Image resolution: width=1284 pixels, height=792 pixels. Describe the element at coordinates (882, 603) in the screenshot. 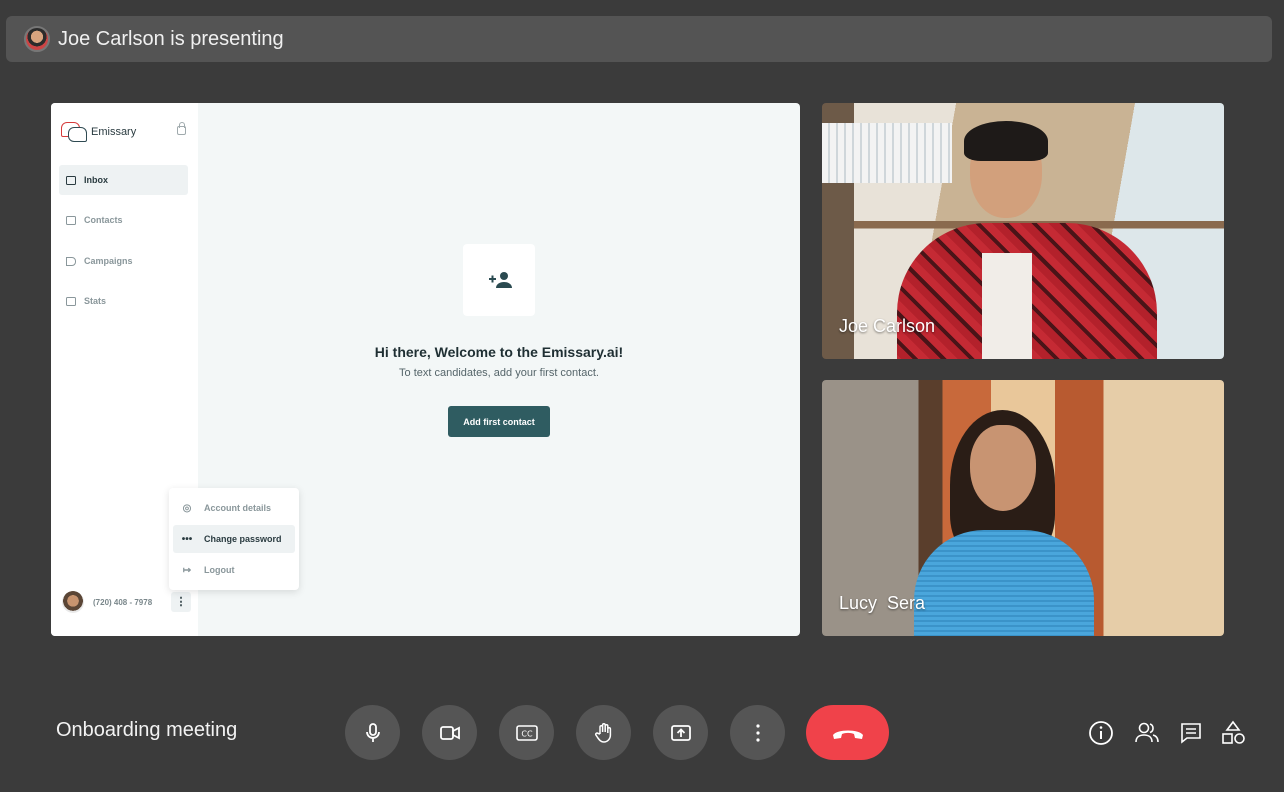

I see `participant-name: Lucy Sera` at that location.